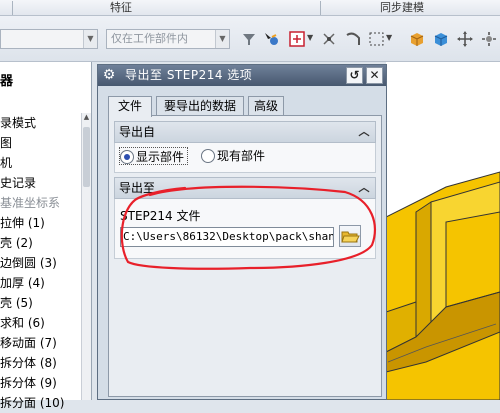 This screenshot has width=500, height=413. Describe the element at coordinates (208, 155) in the screenshot. I see `radio-unselected-icon` at that location.